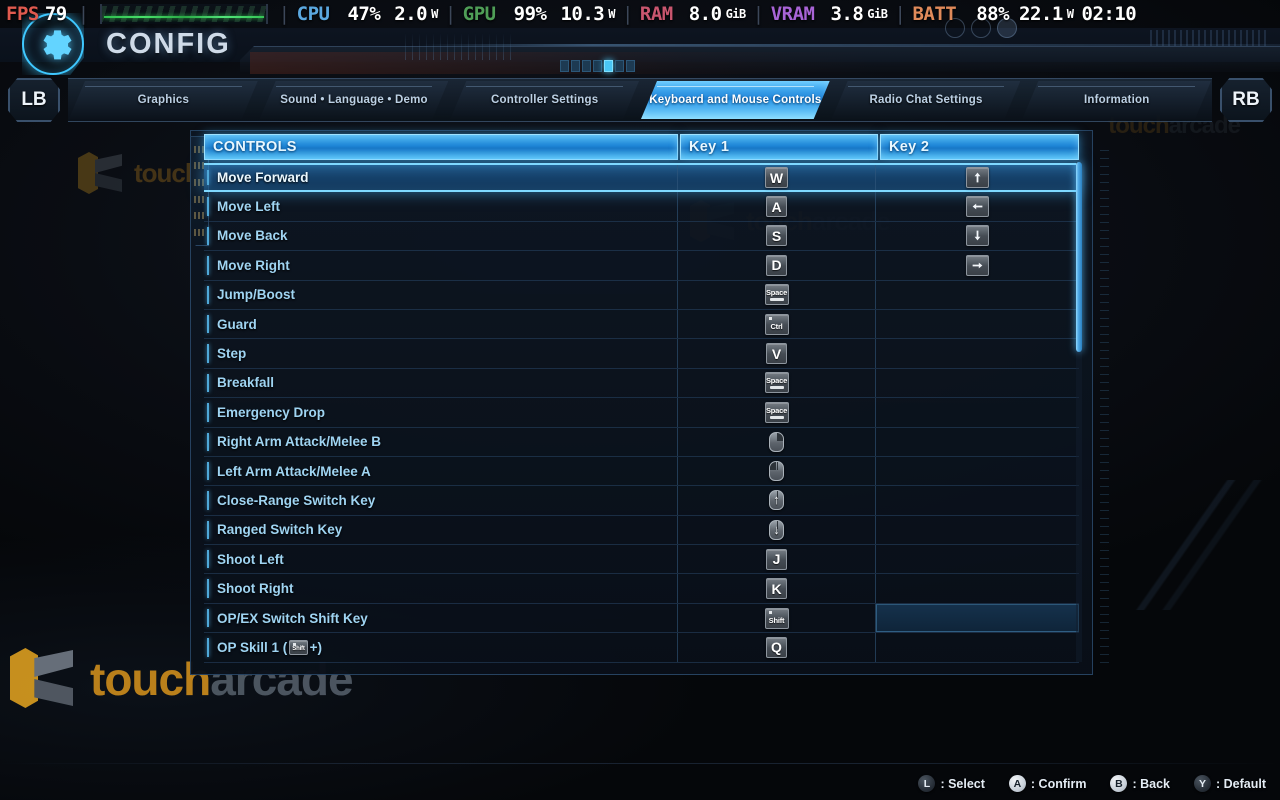 The image size is (1280, 800). I want to click on mouse-wheel-up-icon: ↑, so click(776, 500).